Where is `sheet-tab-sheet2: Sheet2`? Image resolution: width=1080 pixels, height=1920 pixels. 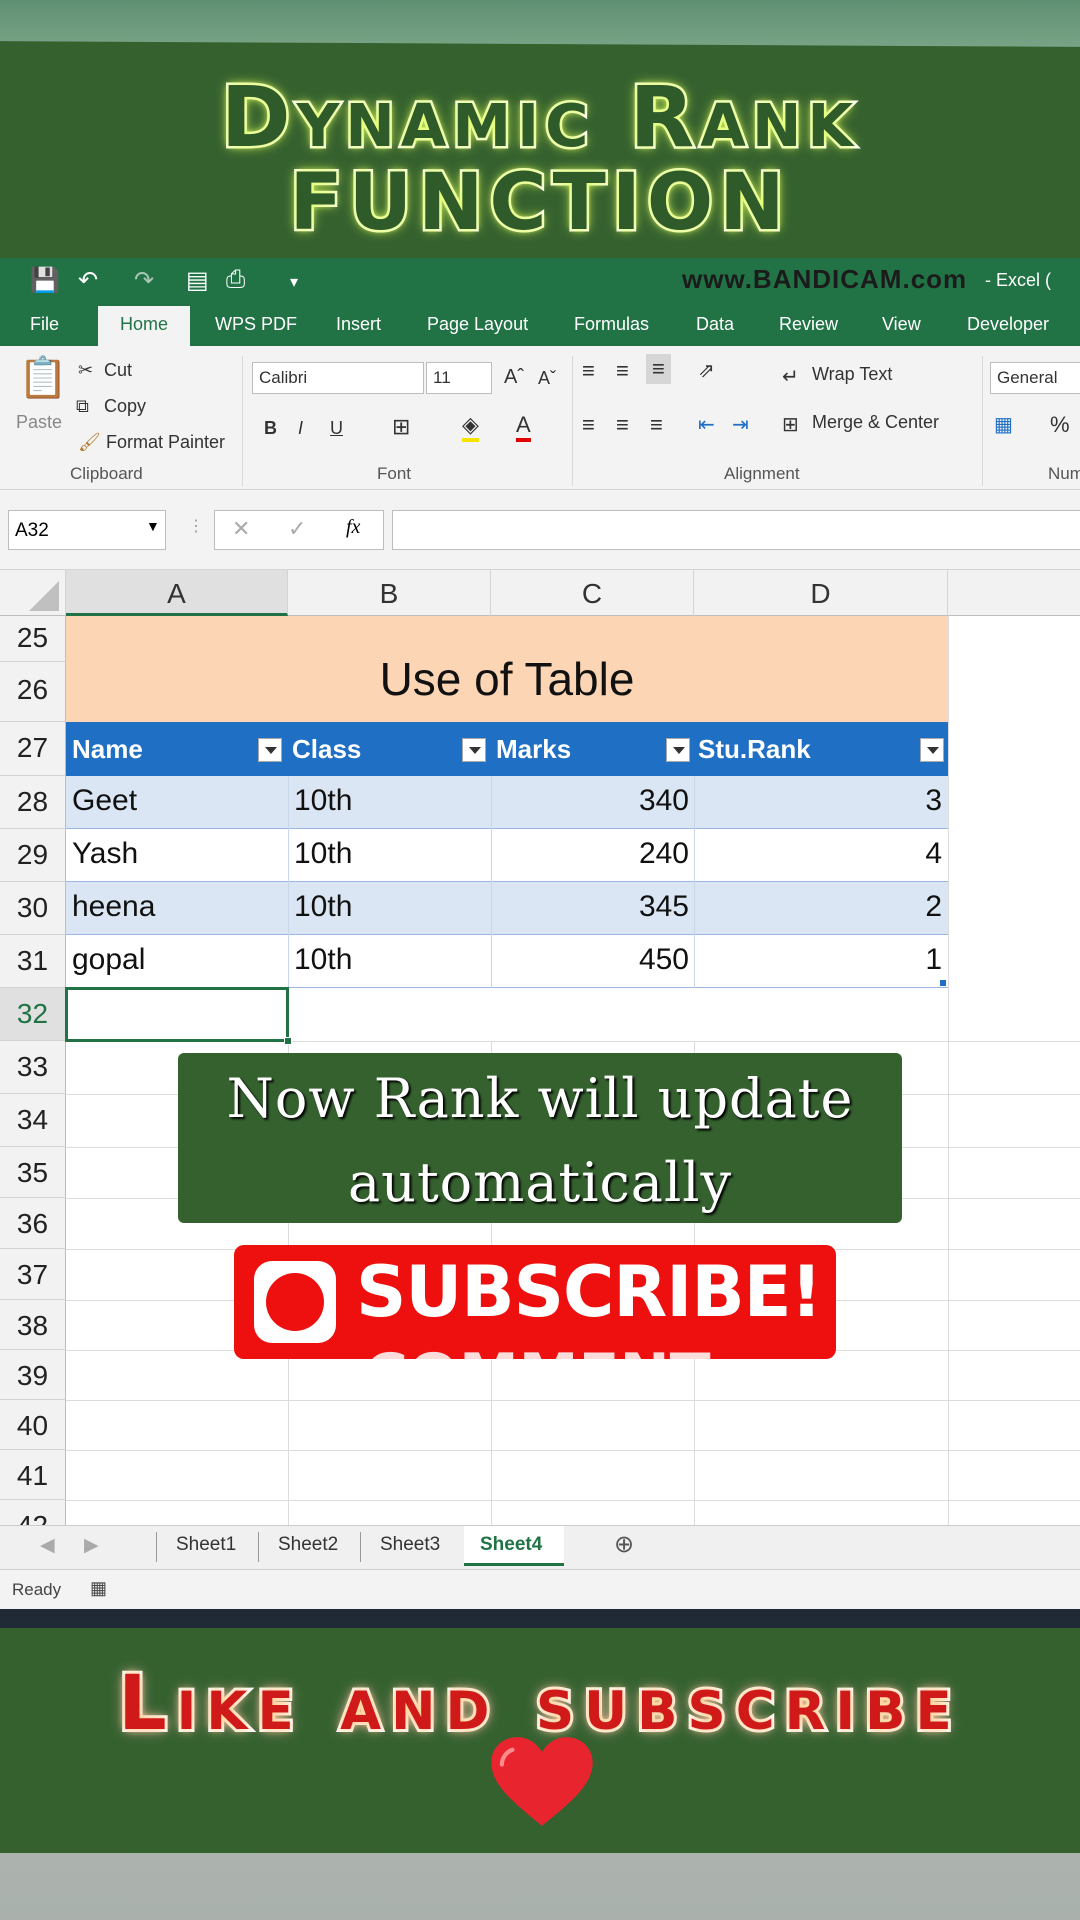 sheet-tab-sheet2: Sheet2 is located at coordinates (308, 1545).